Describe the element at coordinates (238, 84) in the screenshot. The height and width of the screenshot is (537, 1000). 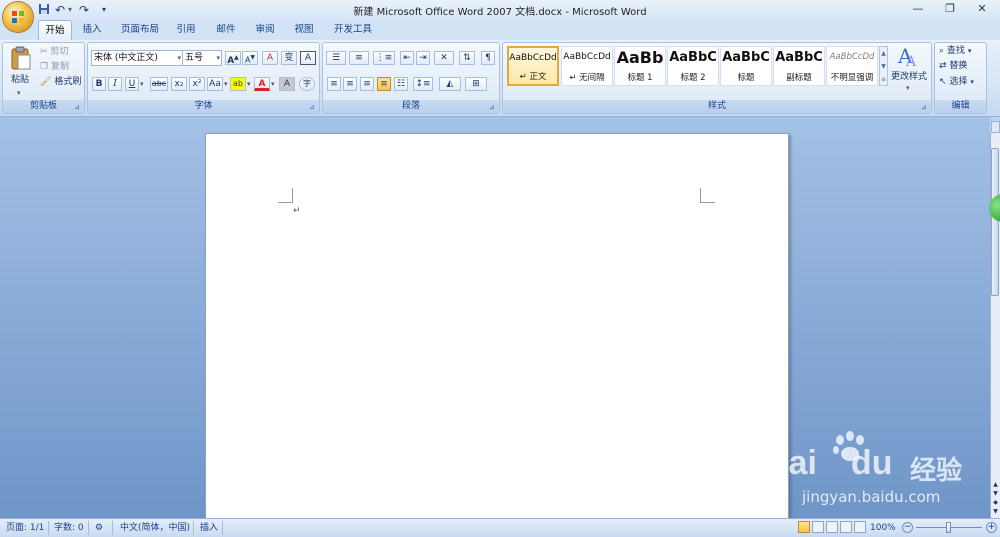
I see `text-highlight-button: ab` at that location.